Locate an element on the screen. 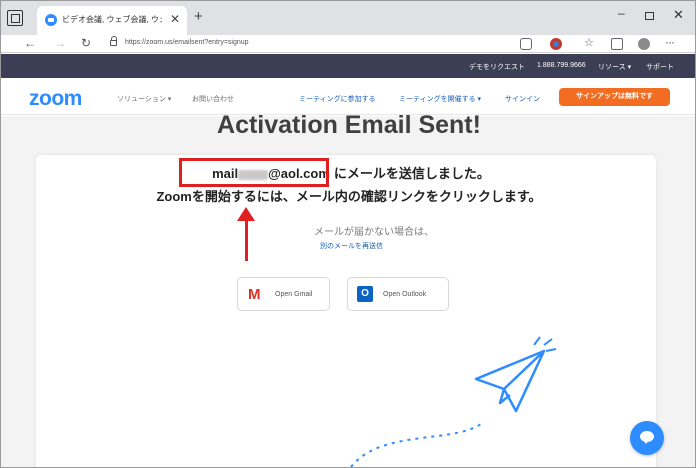  forward-icon: → is located at coordinates (60, 43).